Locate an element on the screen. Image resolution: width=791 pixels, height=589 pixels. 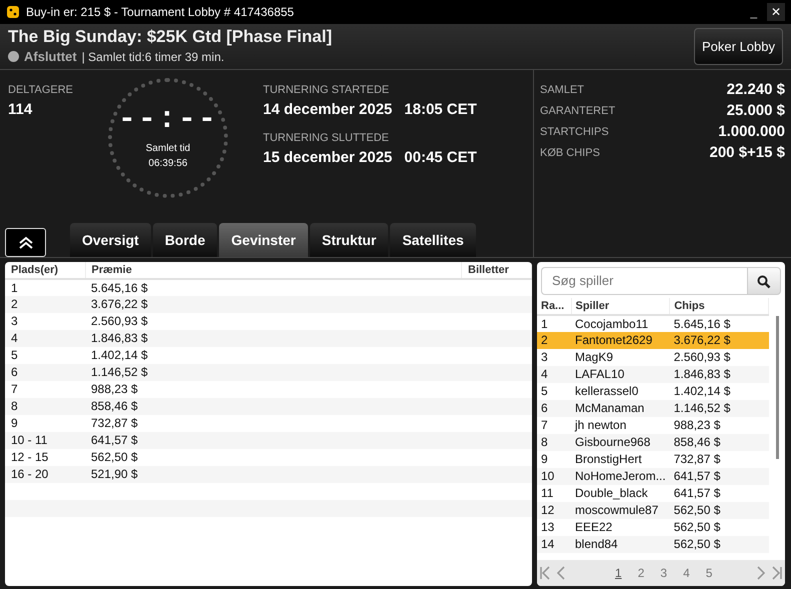
table-cell: moscowmule87 is located at coordinates (620, 510).